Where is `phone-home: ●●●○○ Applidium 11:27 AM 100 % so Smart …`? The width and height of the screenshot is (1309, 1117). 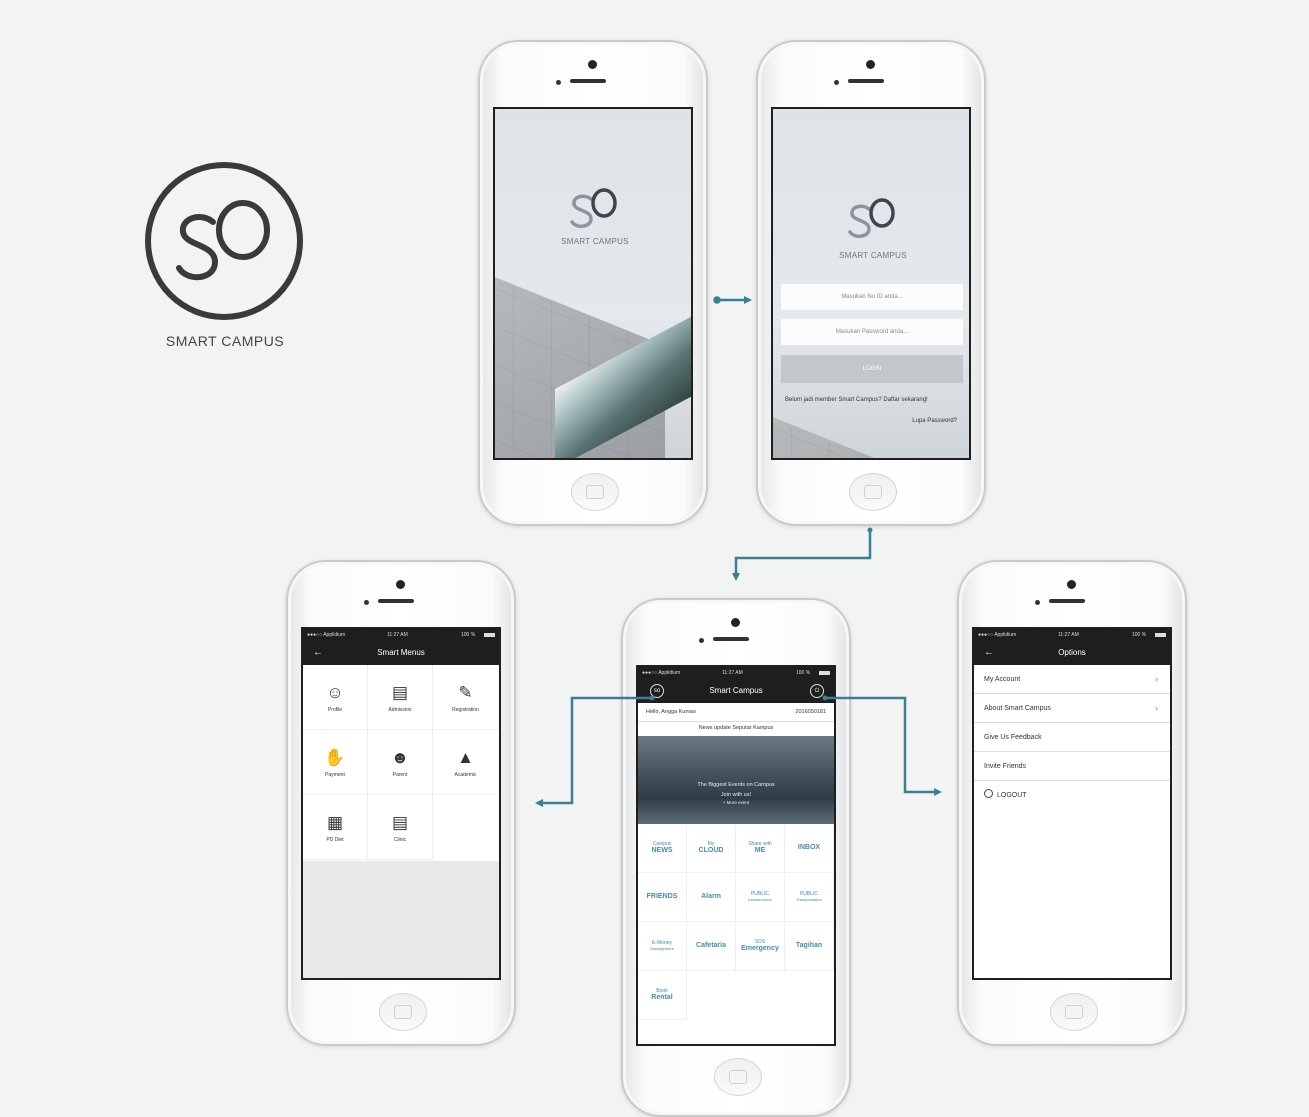
phone-home: ●●●○○ Applidium 11:27 AM 100 % so Smart … is located at coordinates (736, 857).